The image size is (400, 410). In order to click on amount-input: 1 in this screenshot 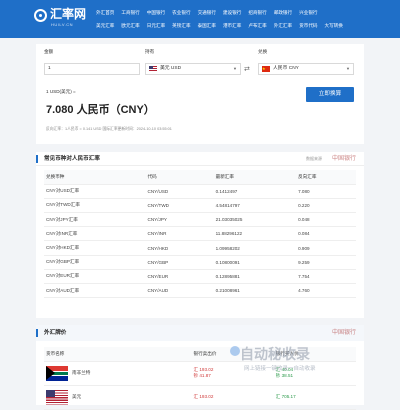, I will do `click(92, 69)`.